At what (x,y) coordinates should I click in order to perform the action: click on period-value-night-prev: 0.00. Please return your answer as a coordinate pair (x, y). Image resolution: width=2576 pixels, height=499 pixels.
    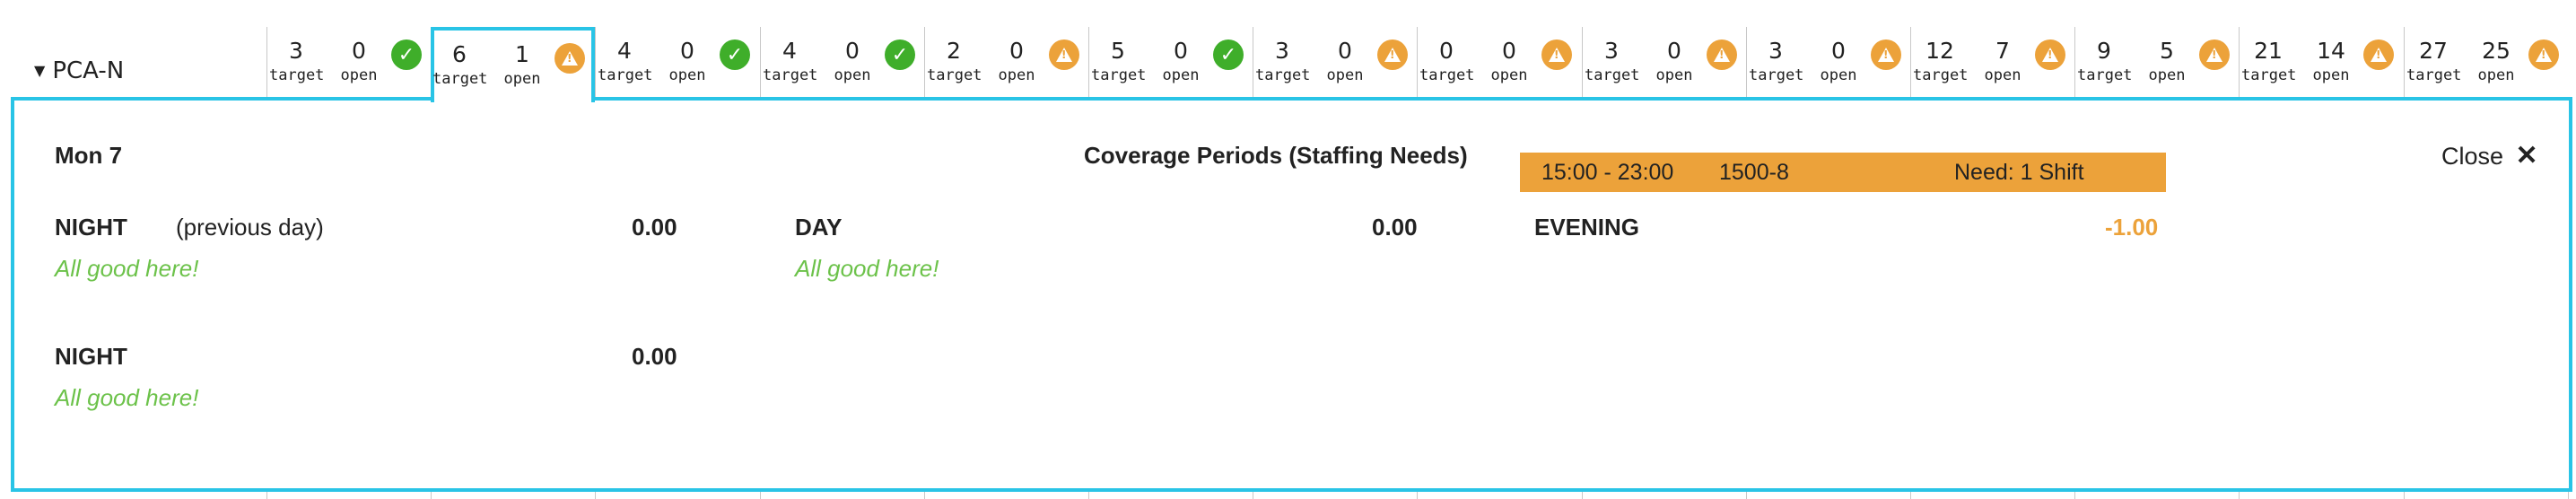
    Looking at the image, I should click on (655, 227).